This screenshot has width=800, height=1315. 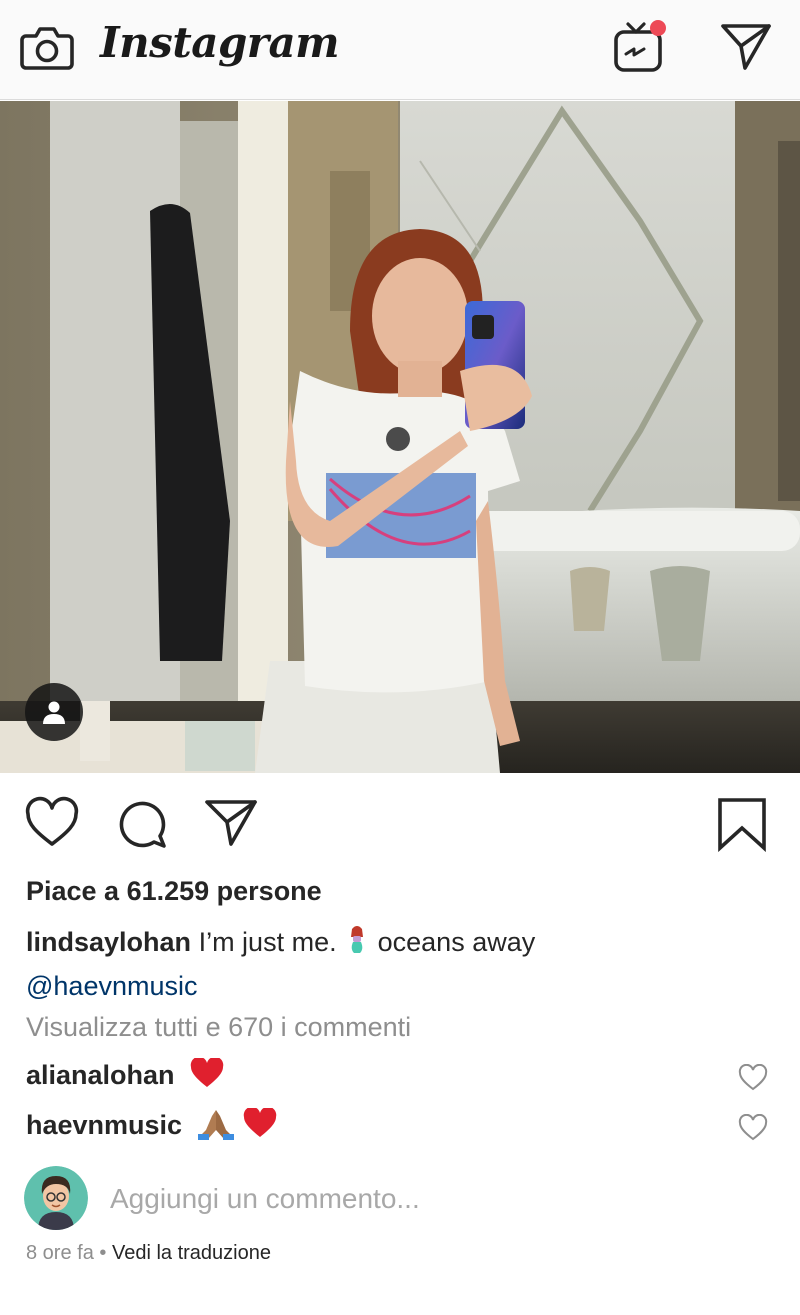 What do you see at coordinates (60, 1253) in the screenshot?
I see `timestamp: 8 ore fa` at bounding box center [60, 1253].